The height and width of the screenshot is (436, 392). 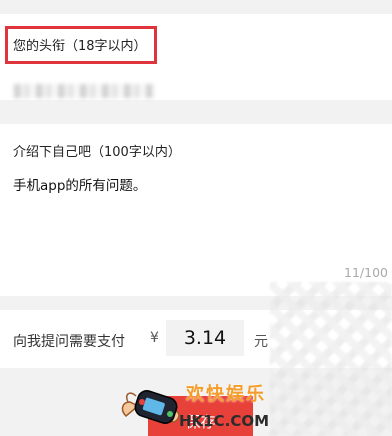 I want to click on intro-textarea: 手机app的所有问题。, so click(x=79, y=184).